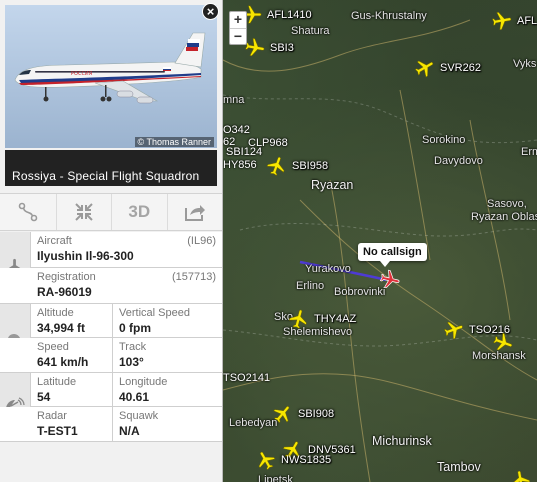 This screenshot has height=482, width=537. I want to click on speed-row: Speed 641 km/h Track 103°, so click(111, 355).